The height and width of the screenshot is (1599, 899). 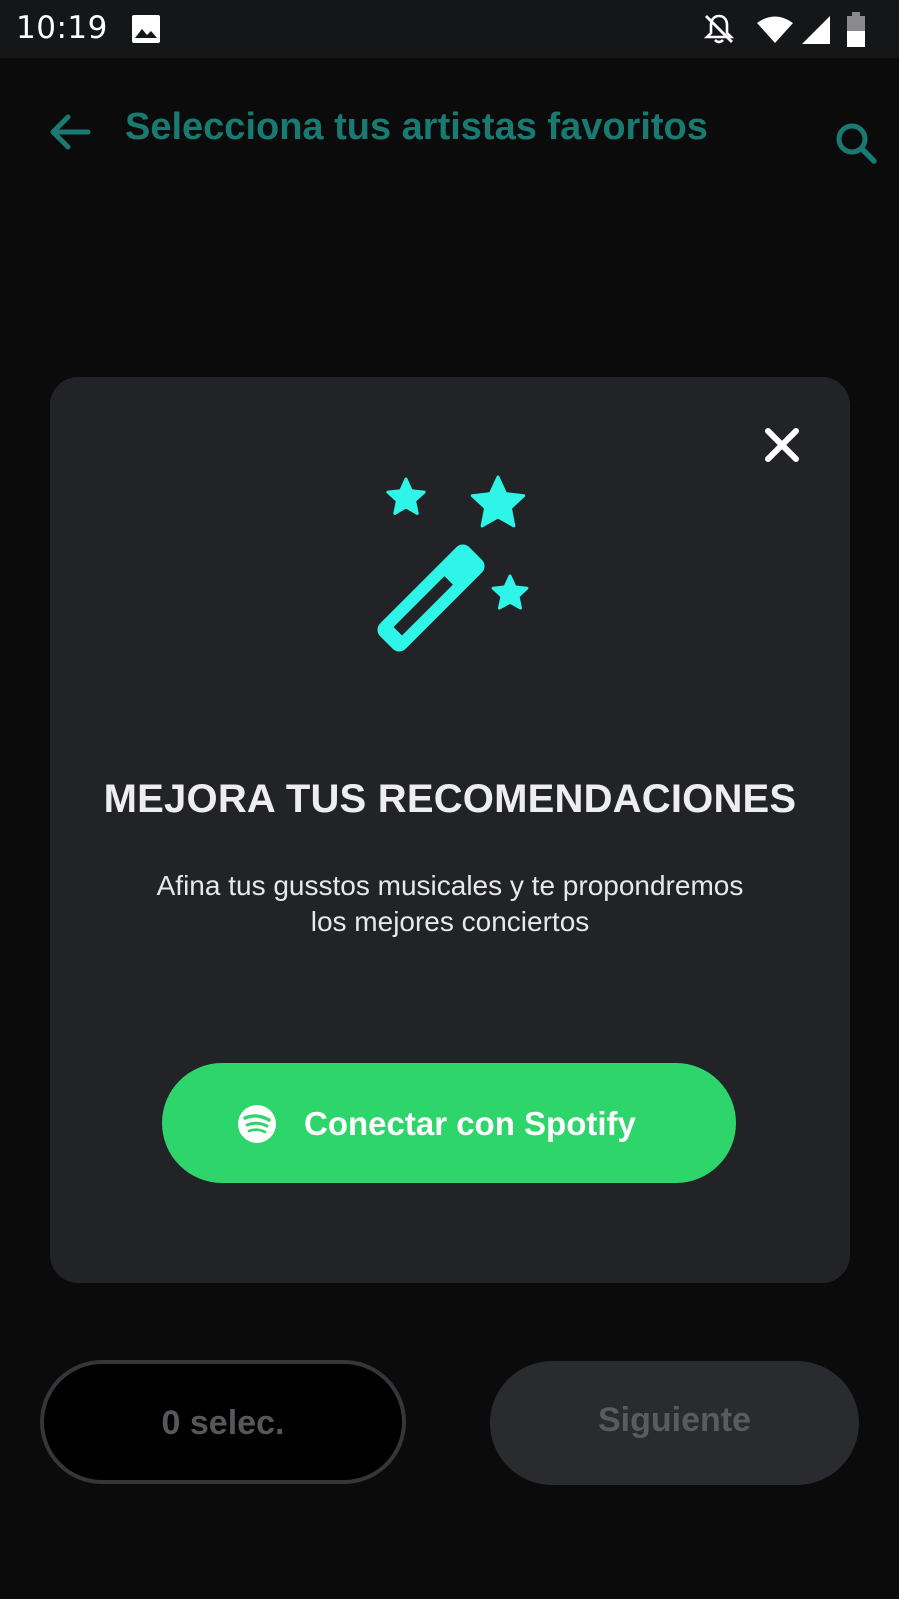 I want to click on modal-subtitle-line-2: los mejores conciertos, so click(x=450, y=921).